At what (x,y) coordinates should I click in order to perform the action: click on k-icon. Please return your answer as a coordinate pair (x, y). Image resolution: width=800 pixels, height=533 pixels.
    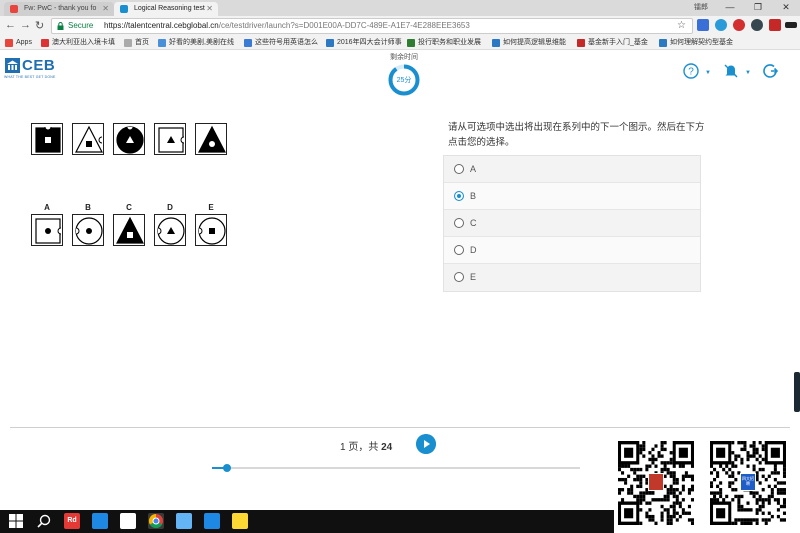
    Looking at the image, I should click on (212, 521).